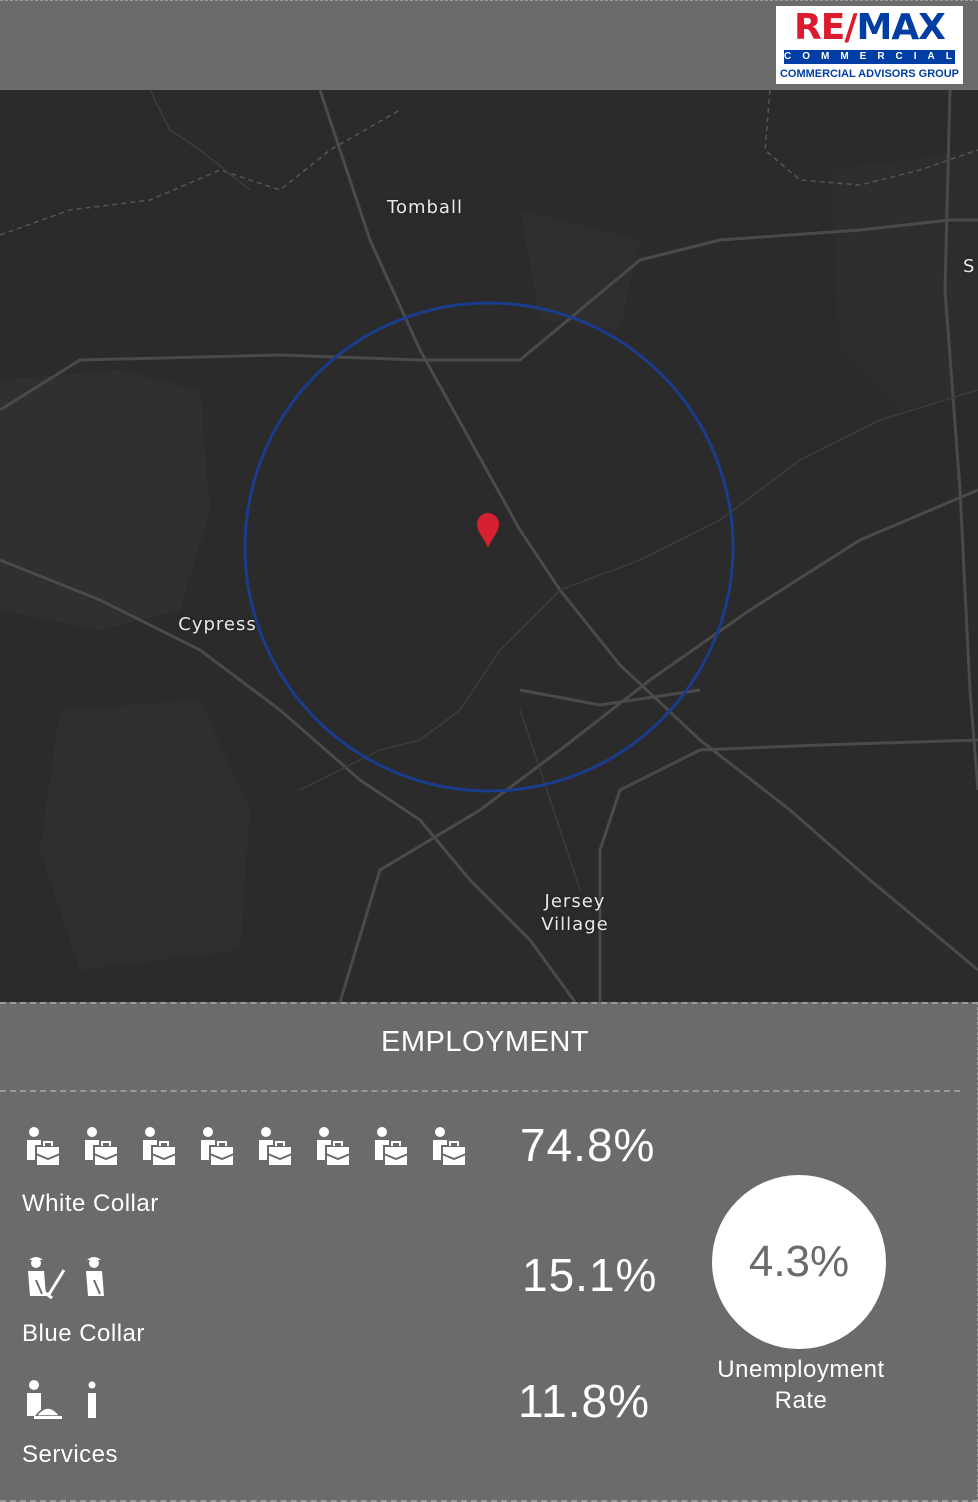 Image resolution: width=978 pixels, height=1502 pixels. I want to click on unemployment-label-line2: Rate, so click(801, 1400).